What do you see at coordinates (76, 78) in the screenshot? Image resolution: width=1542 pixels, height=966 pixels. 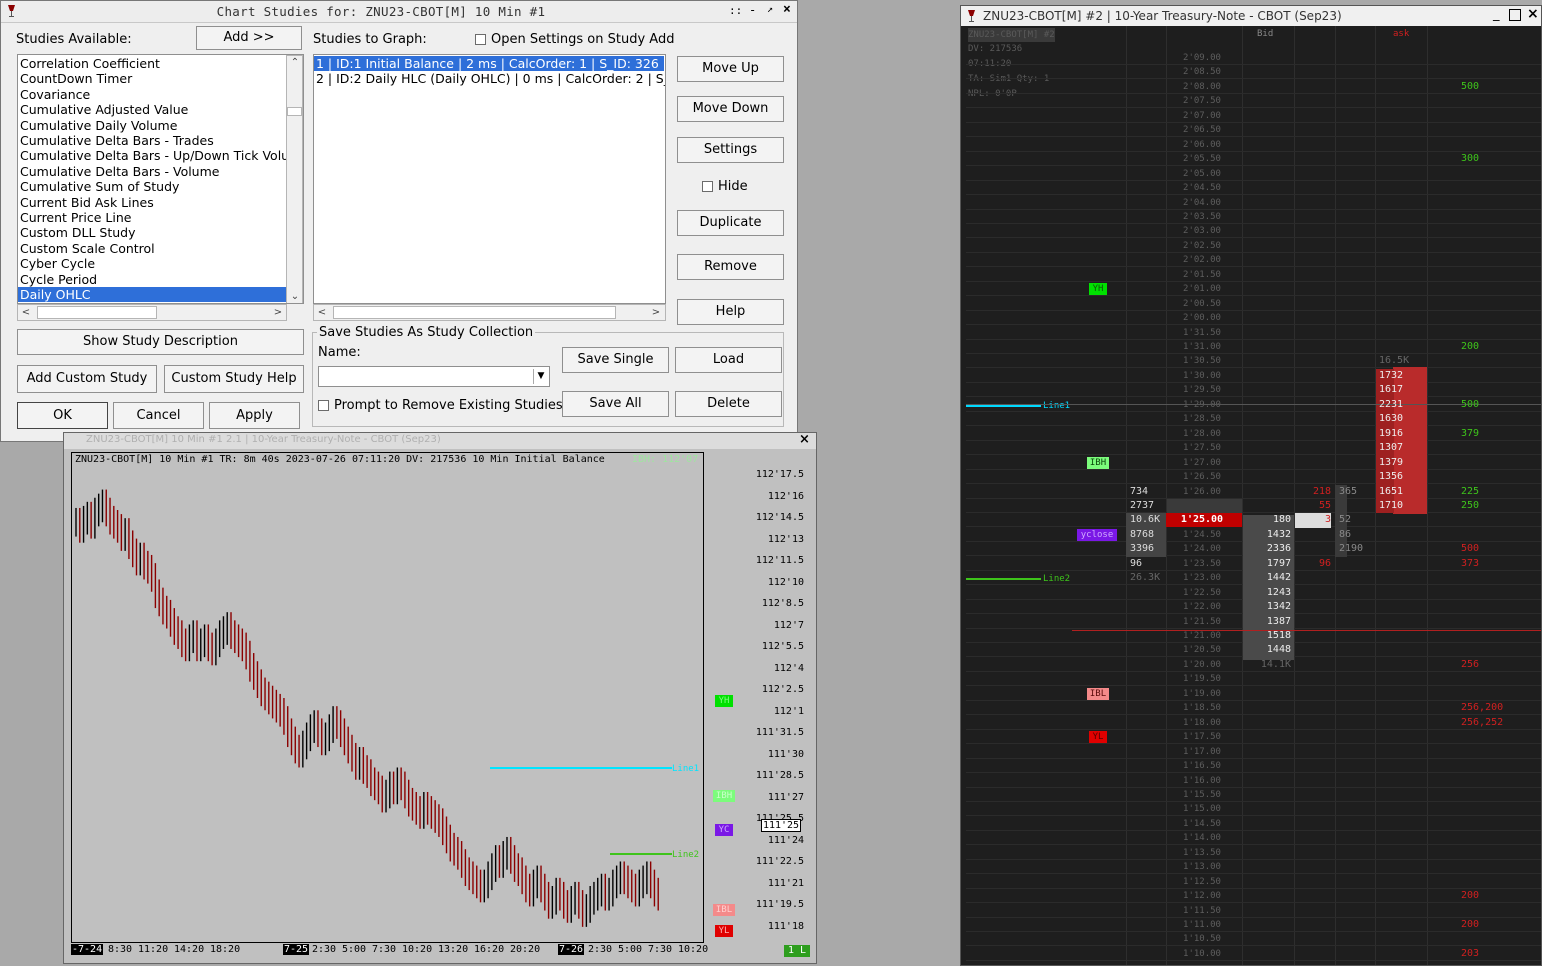 I see `available-study-item: CountDown Timer` at bounding box center [76, 78].